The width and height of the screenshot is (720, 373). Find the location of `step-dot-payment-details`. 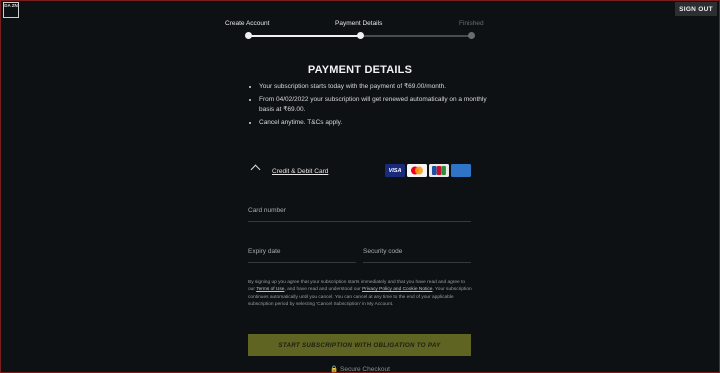

step-dot-payment-details is located at coordinates (360, 35).